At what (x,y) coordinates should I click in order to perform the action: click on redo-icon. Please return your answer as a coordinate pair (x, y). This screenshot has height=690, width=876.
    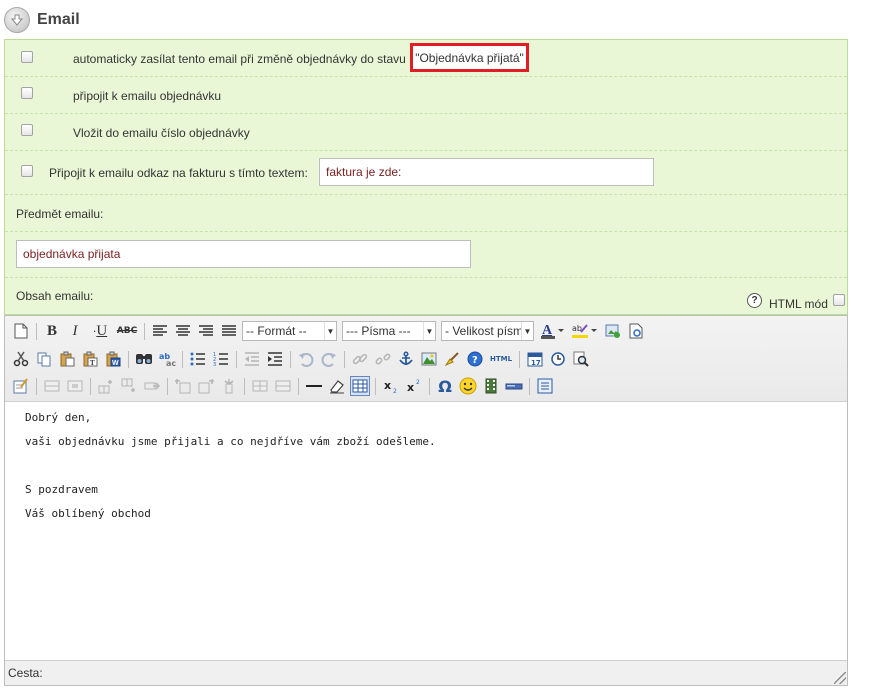
    Looking at the image, I should click on (329, 359).